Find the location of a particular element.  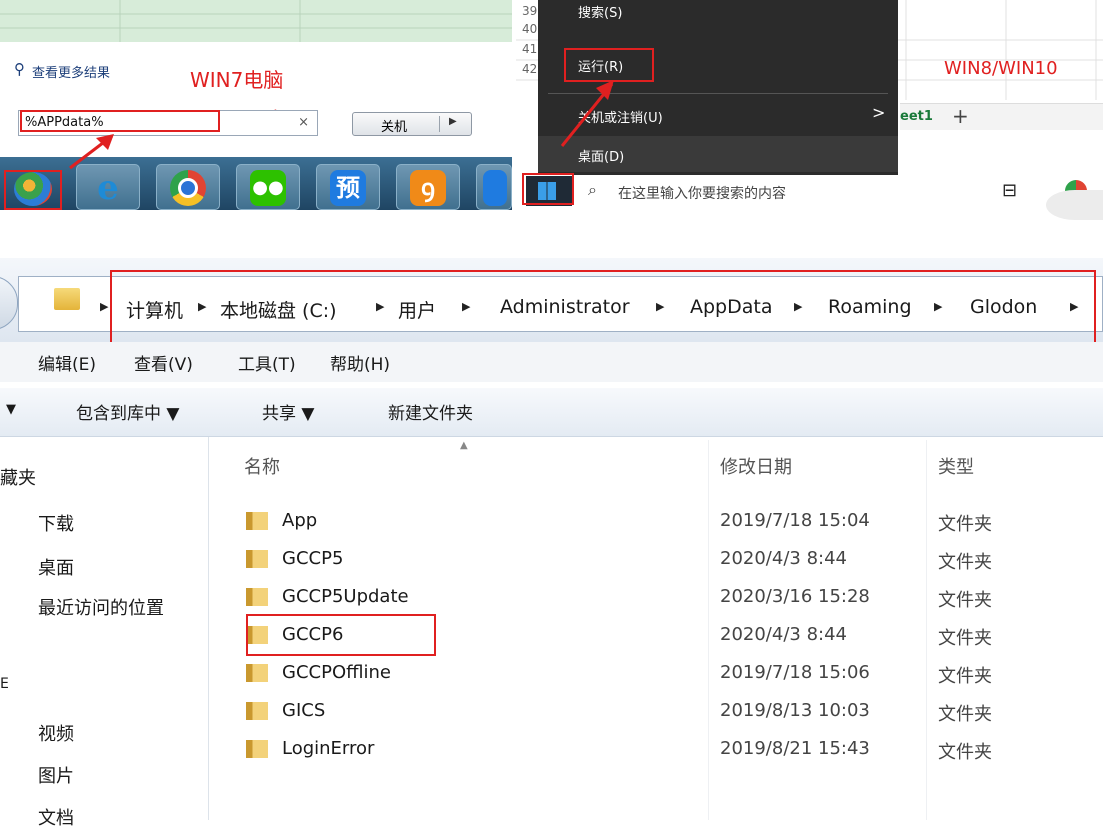

nav-documents: 文档 is located at coordinates (56, 817).